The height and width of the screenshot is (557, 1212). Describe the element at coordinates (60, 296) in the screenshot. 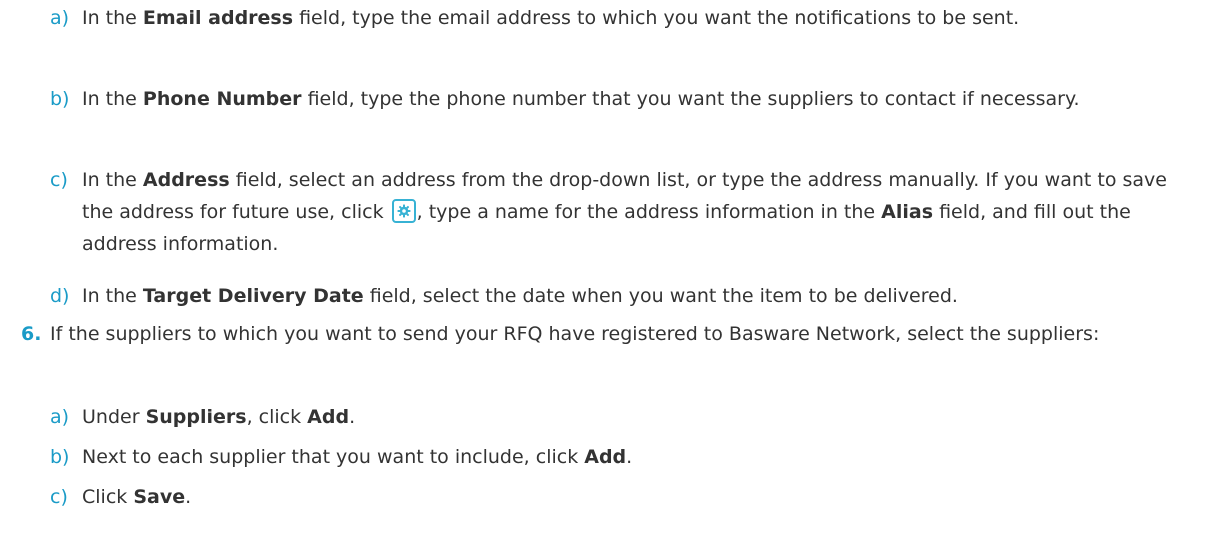

I see `substep-marker: d)` at that location.